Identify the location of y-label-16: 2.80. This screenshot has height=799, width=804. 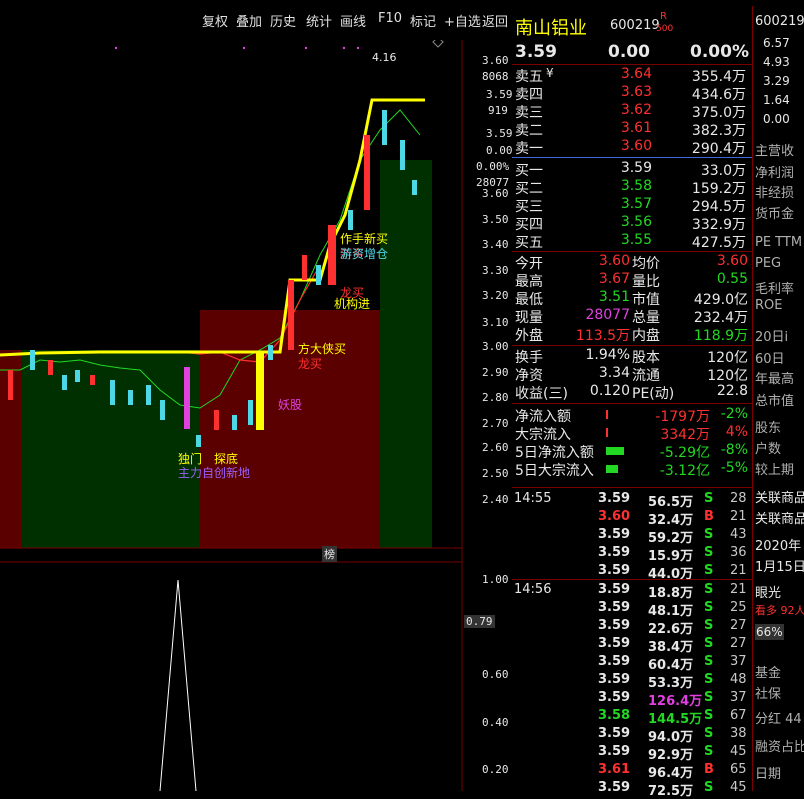
(495, 397).